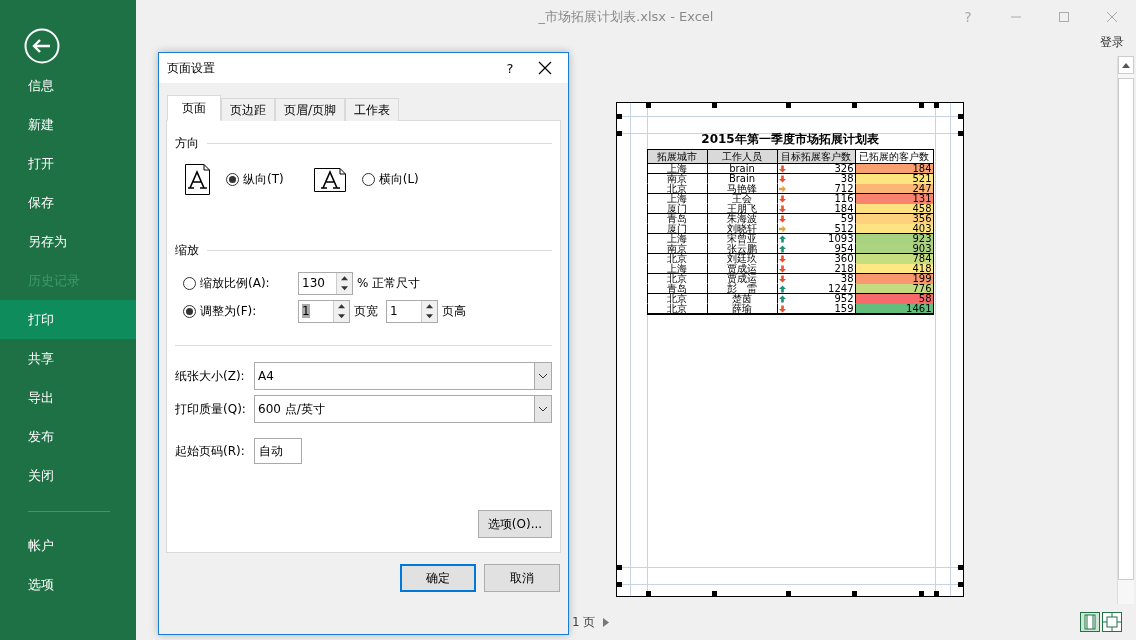 The image size is (1136, 640). What do you see at coordinates (741, 249) in the screenshot?
I see `table-cell: 张云鹏` at bounding box center [741, 249].